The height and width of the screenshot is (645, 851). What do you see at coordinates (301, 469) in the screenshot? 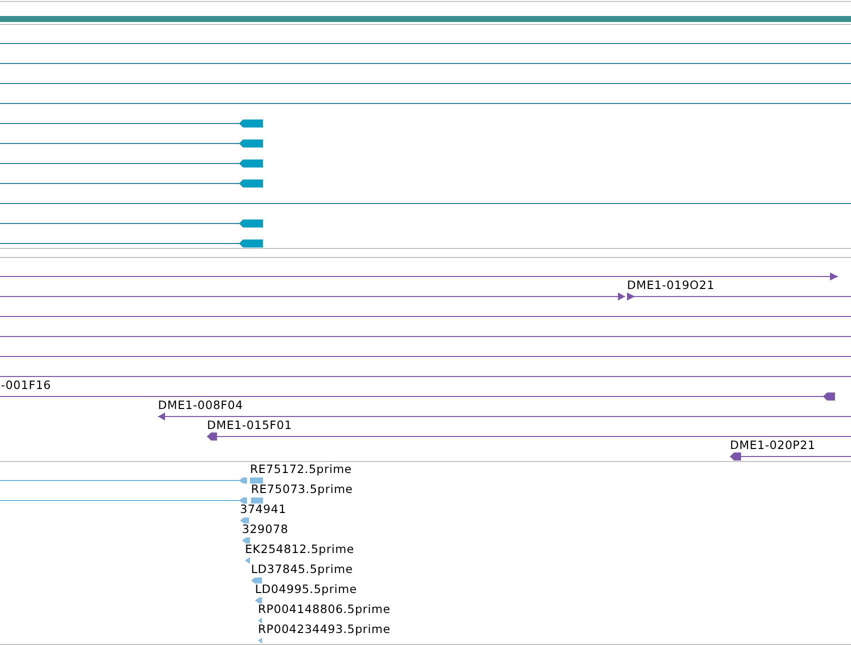
I see `feature-label: RE75172.5prime` at bounding box center [301, 469].